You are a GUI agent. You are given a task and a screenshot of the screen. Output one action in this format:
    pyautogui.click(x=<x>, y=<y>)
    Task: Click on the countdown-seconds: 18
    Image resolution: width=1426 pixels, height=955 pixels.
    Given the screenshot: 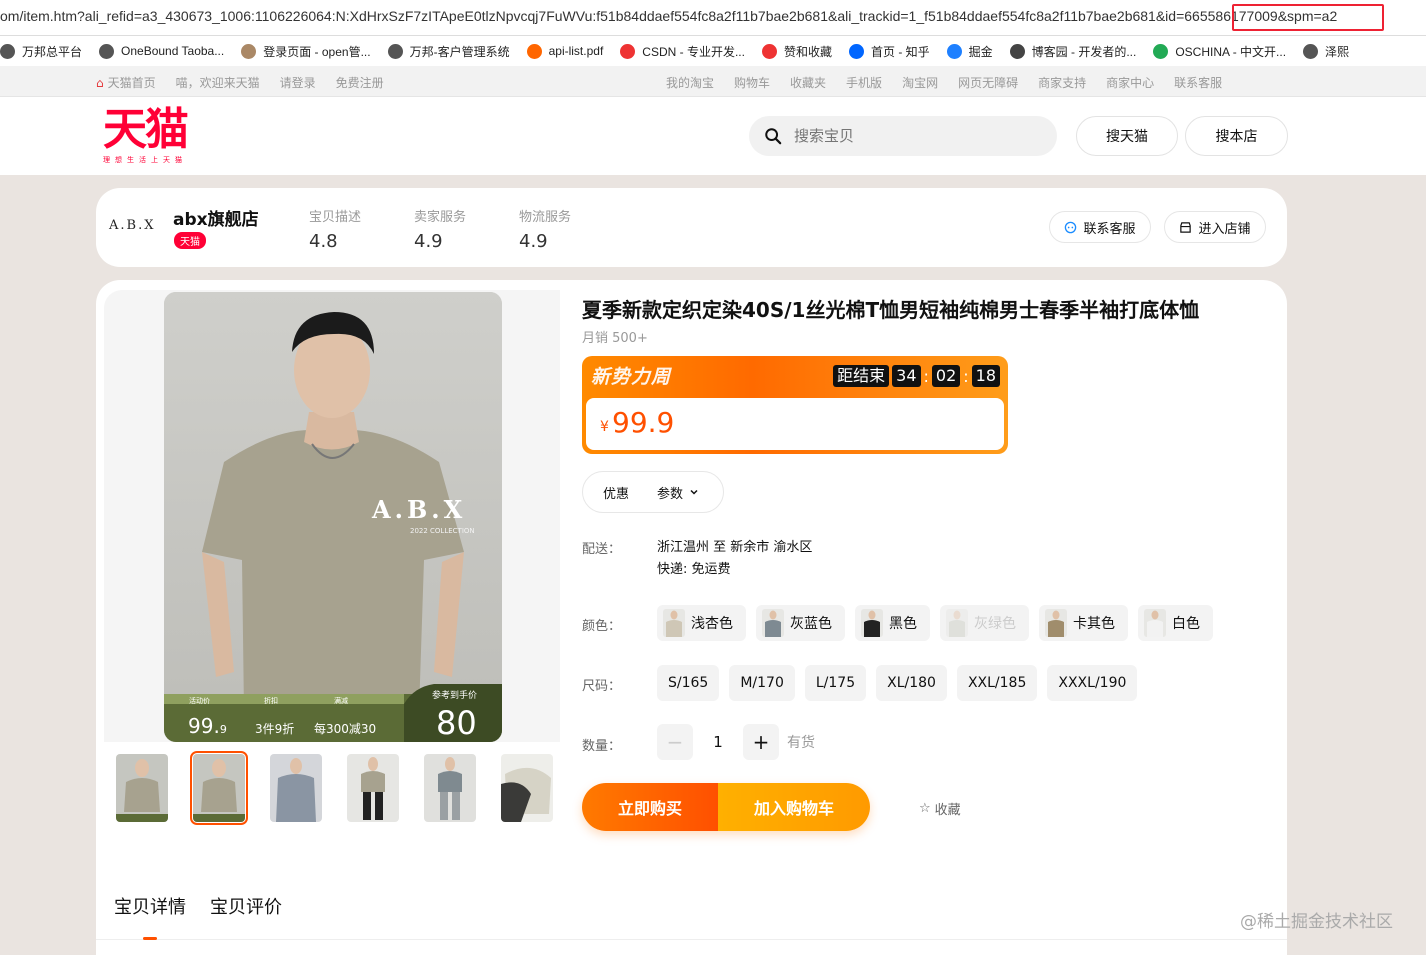 What is the action you would take?
    pyautogui.click(x=985, y=376)
    